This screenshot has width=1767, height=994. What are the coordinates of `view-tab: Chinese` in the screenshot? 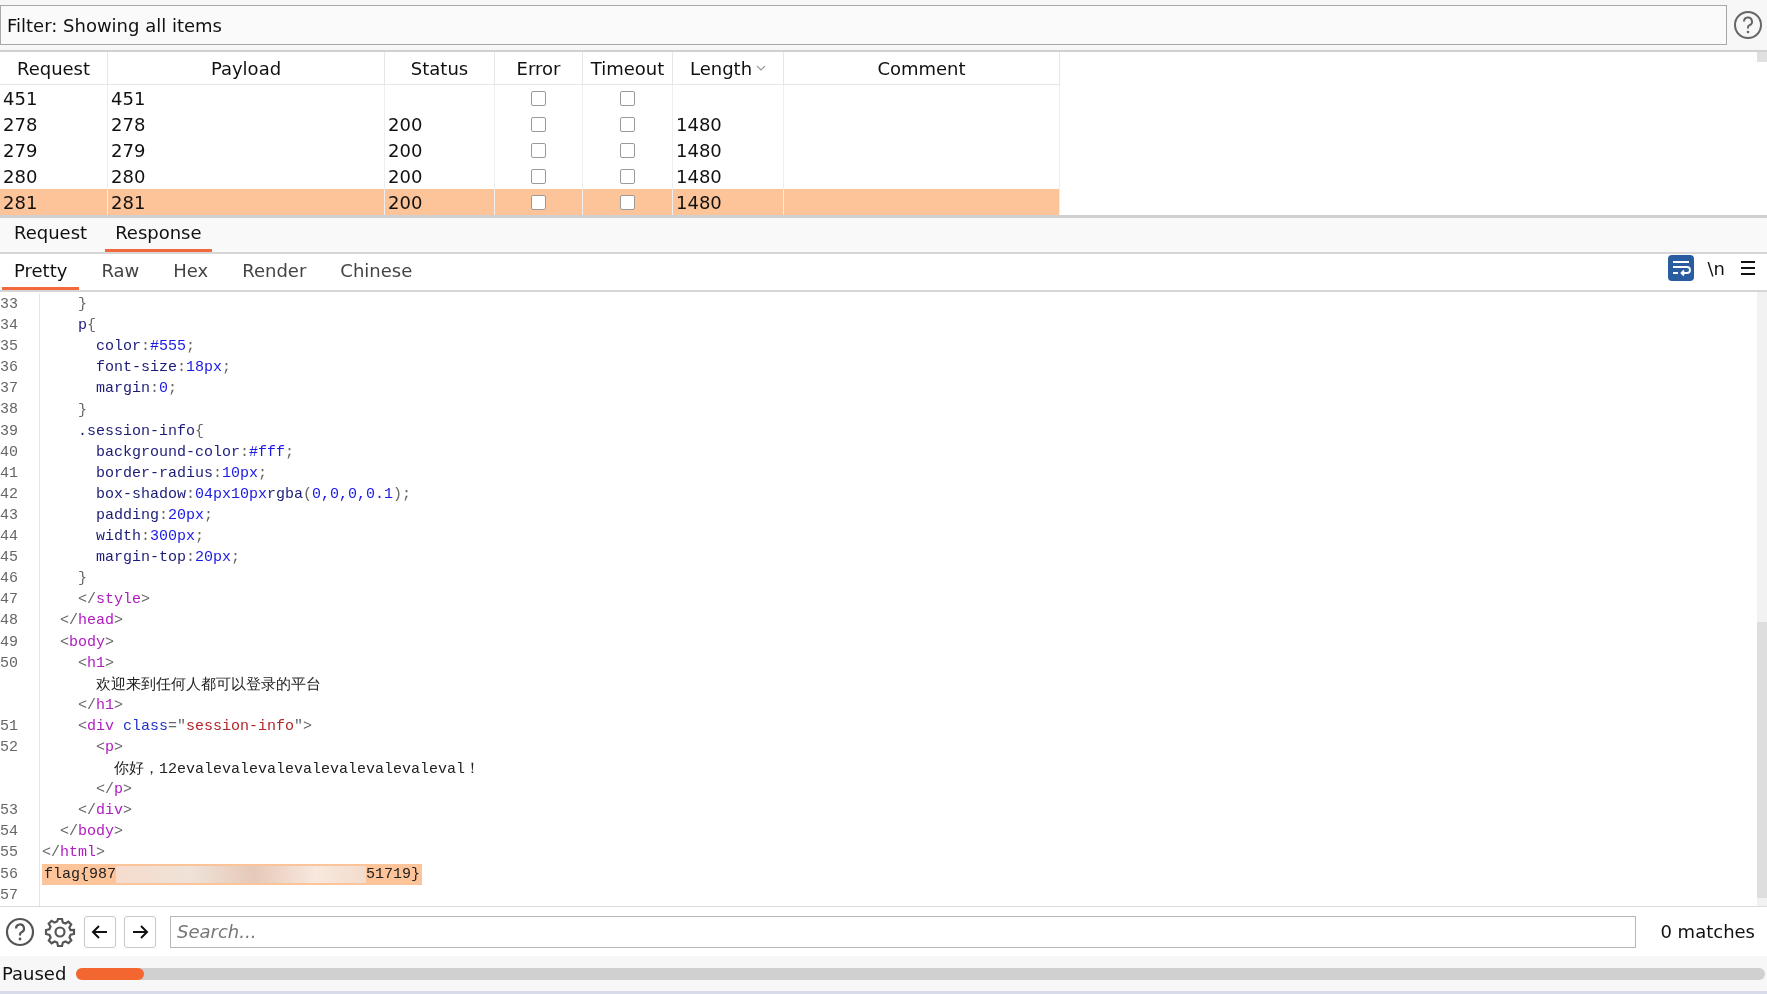 It's located at (376, 275).